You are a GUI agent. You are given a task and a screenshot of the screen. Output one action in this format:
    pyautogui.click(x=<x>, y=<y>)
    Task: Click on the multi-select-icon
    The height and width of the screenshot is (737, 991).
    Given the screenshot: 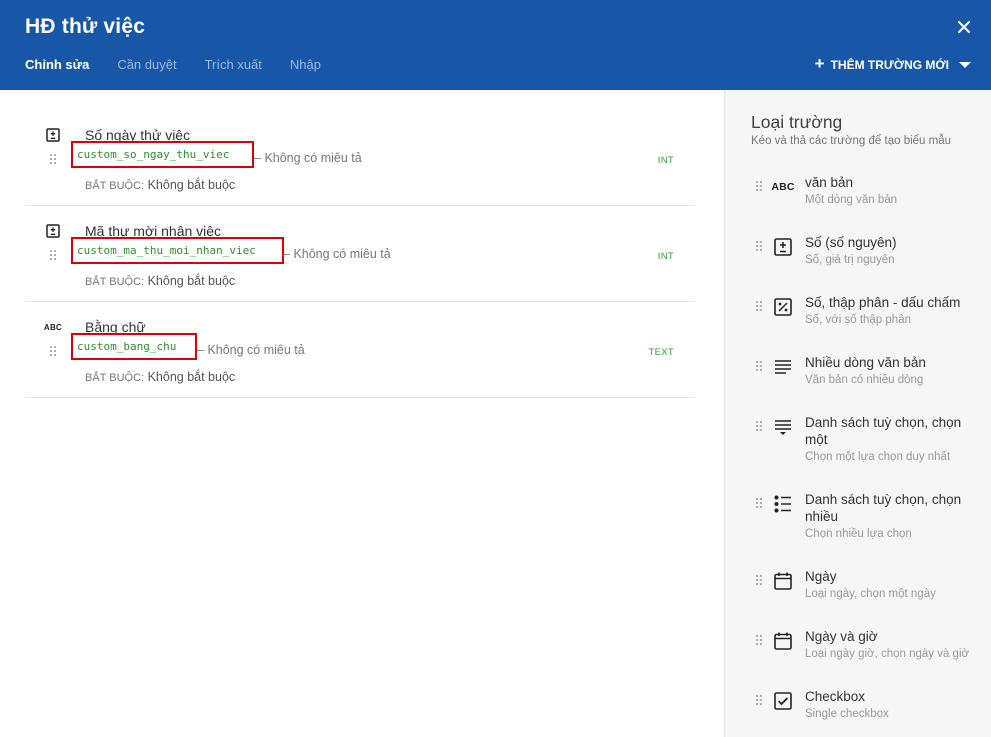 What is the action you would take?
    pyautogui.click(x=782, y=504)
    